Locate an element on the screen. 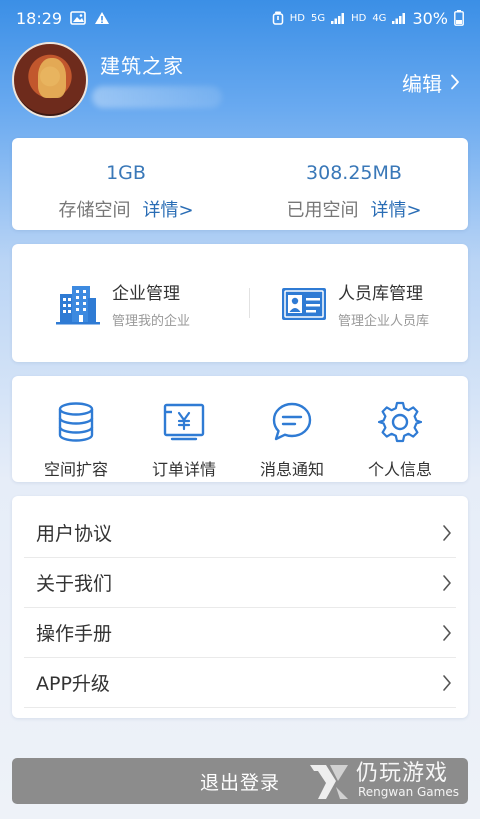  expand-space-button: 空间扩容 is located at coordinates (76, 440).